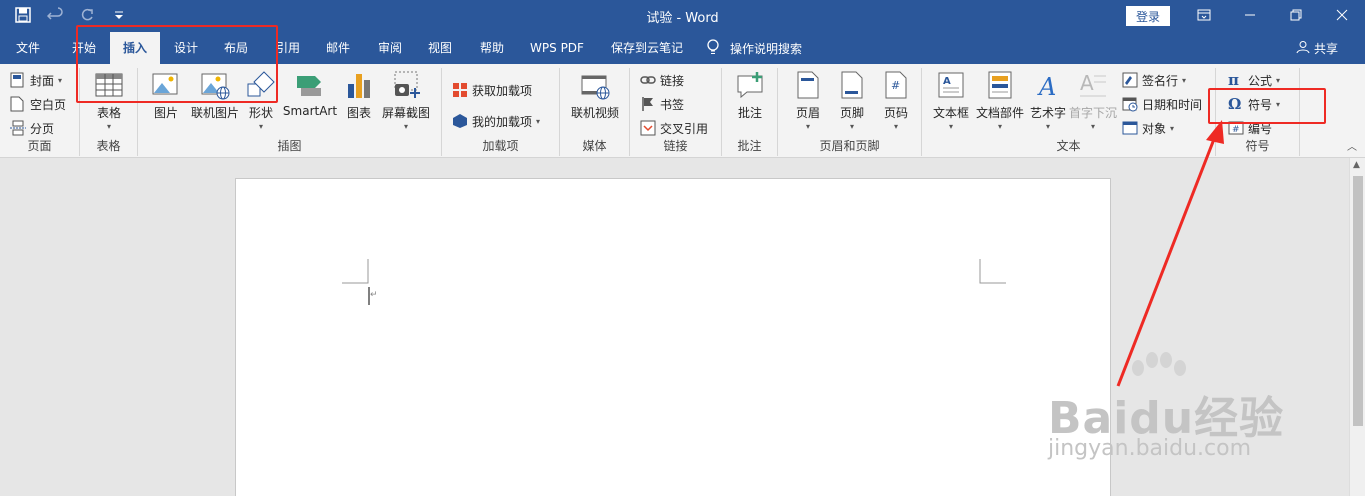 The width and height of the screenshot is (1365, 496). I want to click on minimize-icon, so click(1250, 15).